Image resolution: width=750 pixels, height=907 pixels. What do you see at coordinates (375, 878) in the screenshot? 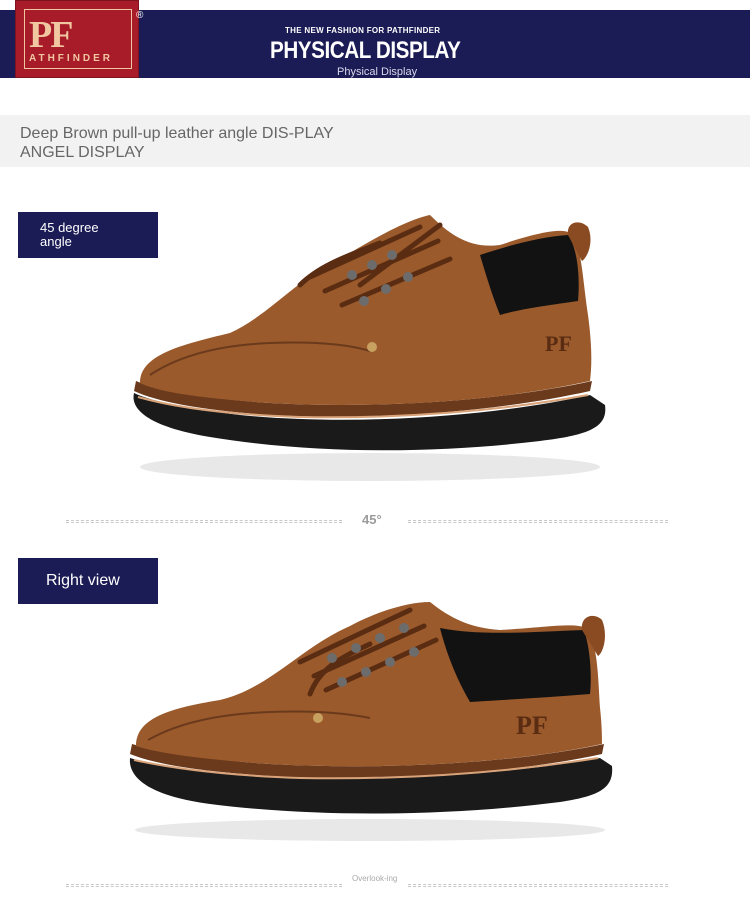
I see `divider-label-overlooking: Overlook-ing` at bounding box center [375, 878].